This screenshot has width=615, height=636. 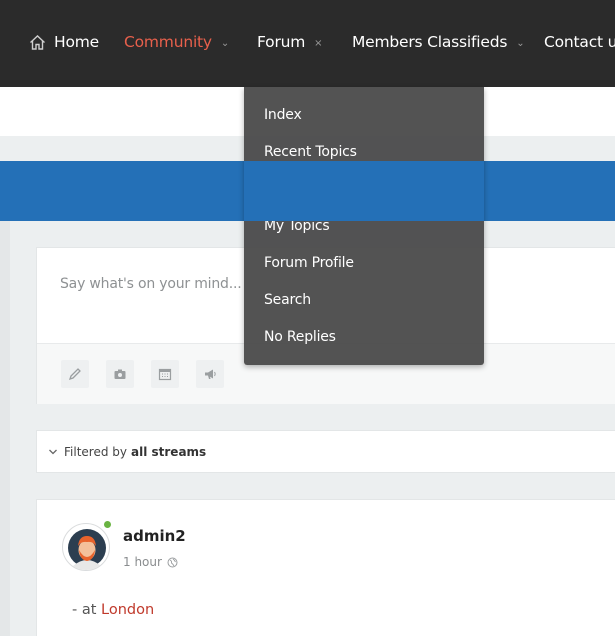 I want to click on menu-item-my-topics-clip, so click(x=364, y=230).